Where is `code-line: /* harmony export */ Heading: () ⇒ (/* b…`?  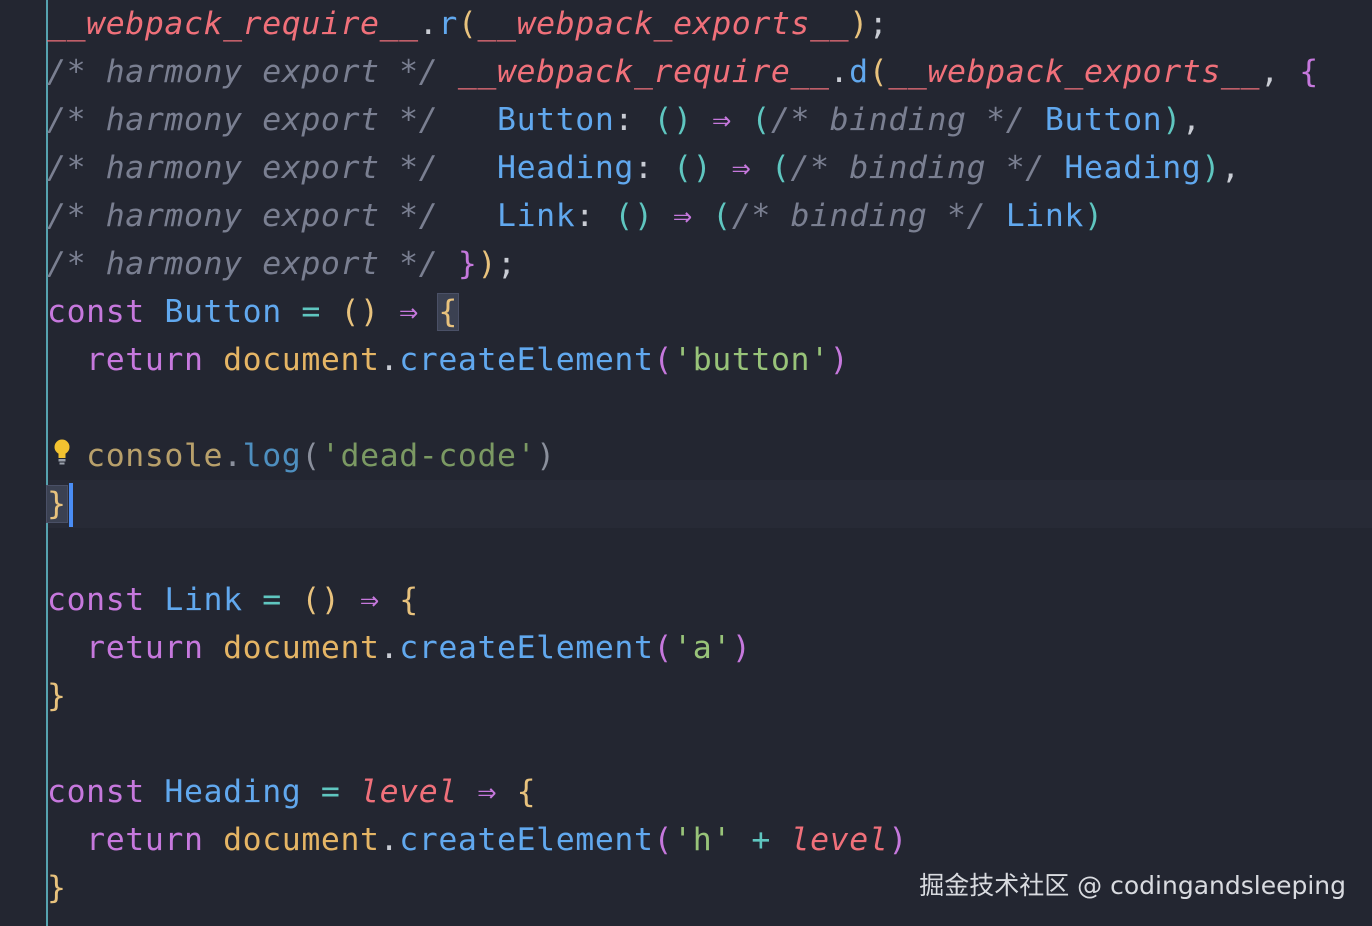 code-line: /* harmony export */ Heading: () ⇒ (/* b… is located at coordinates (707, 168).